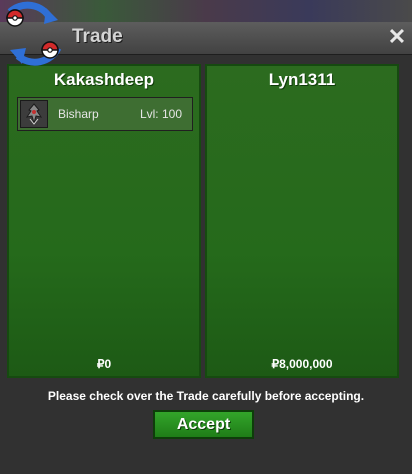  What do you see at coordinates (302, 364) in the screenshot?
I see `money-offer-other: ₽8,000,000` at bounding box center [302, 364].